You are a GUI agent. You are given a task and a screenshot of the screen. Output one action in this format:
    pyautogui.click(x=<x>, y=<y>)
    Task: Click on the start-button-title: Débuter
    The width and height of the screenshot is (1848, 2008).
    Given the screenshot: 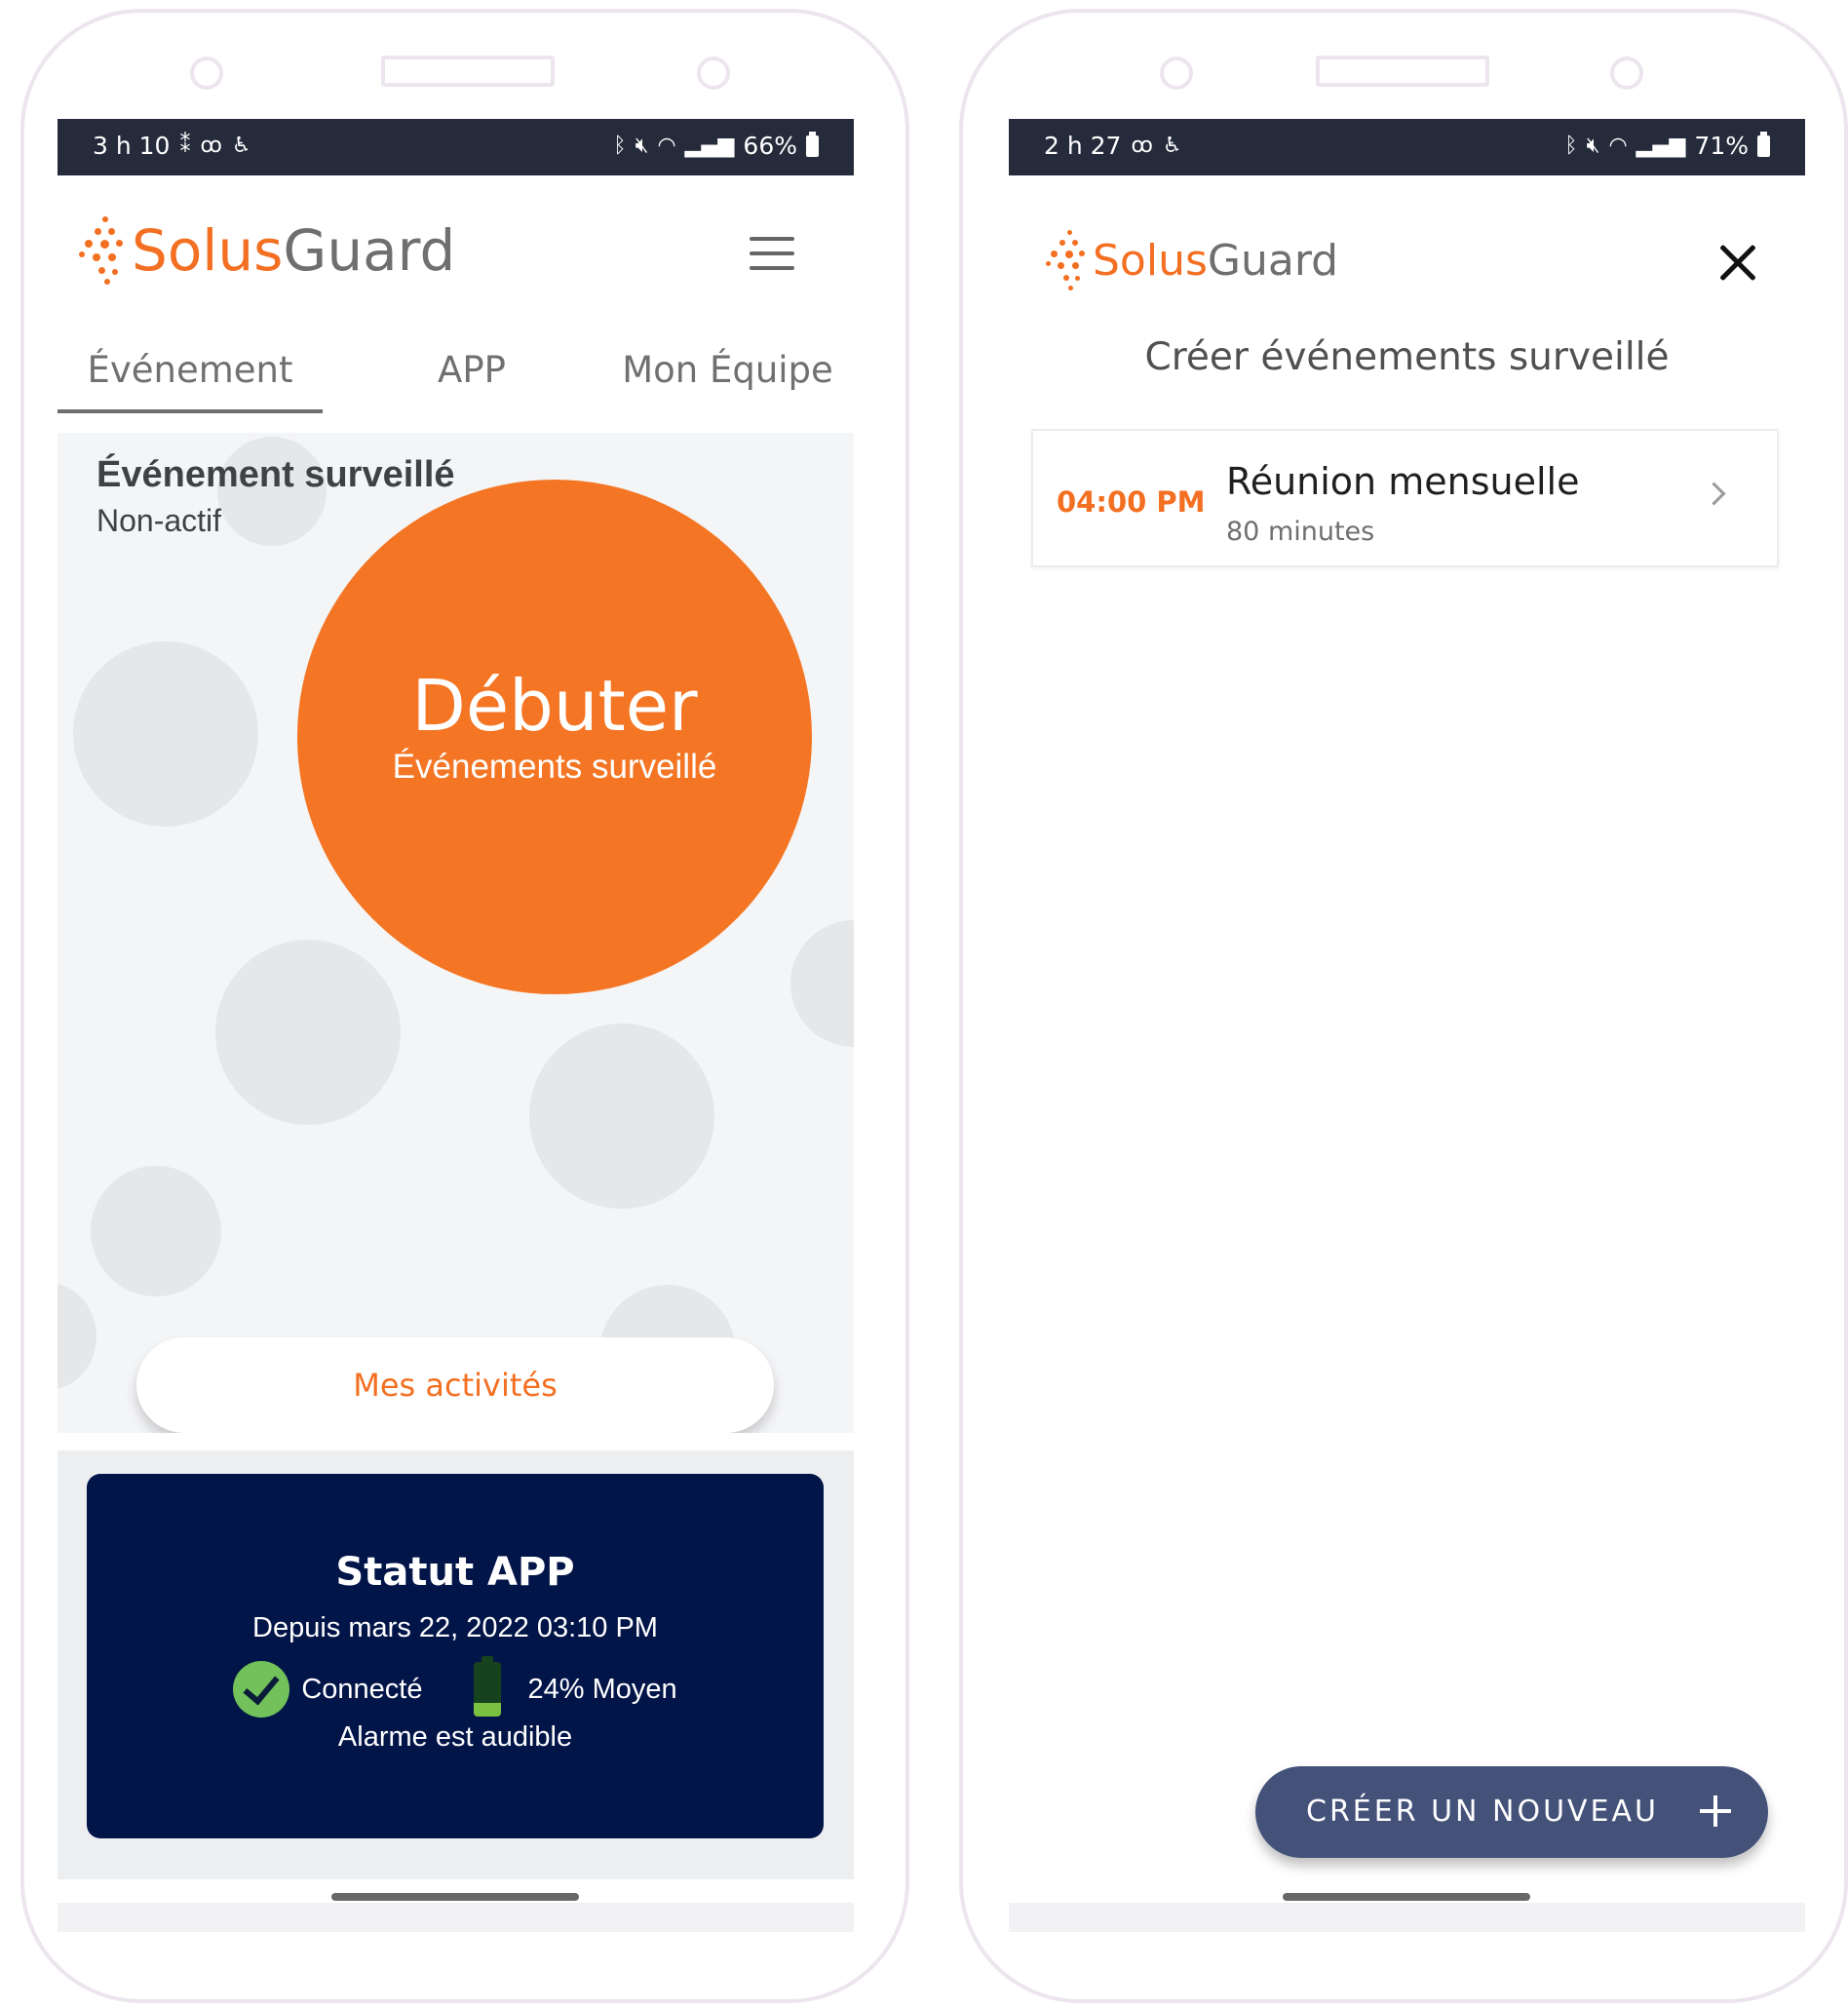 What is the action you would take?
    pyautogui.click(x=554, y=706)
    